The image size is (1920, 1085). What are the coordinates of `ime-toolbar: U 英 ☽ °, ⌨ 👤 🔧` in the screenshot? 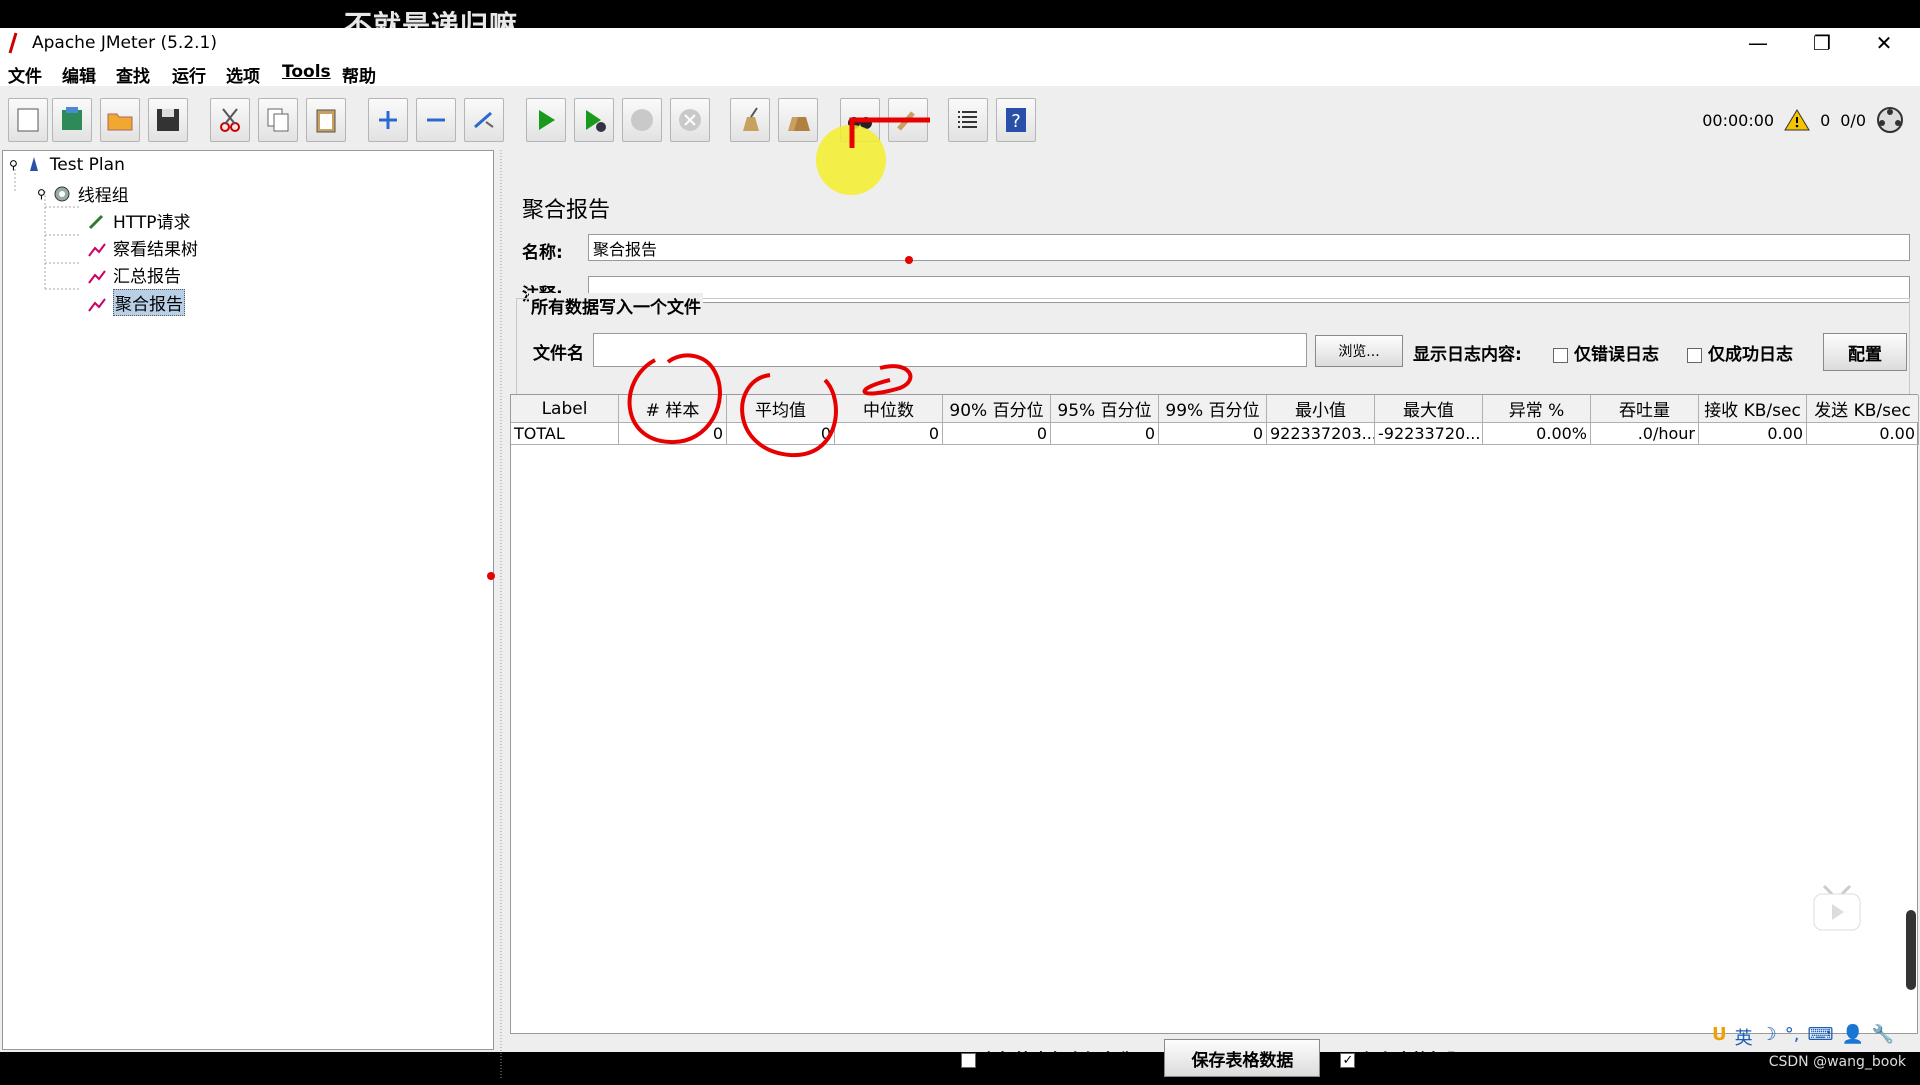 It's located at (1803, 1037).